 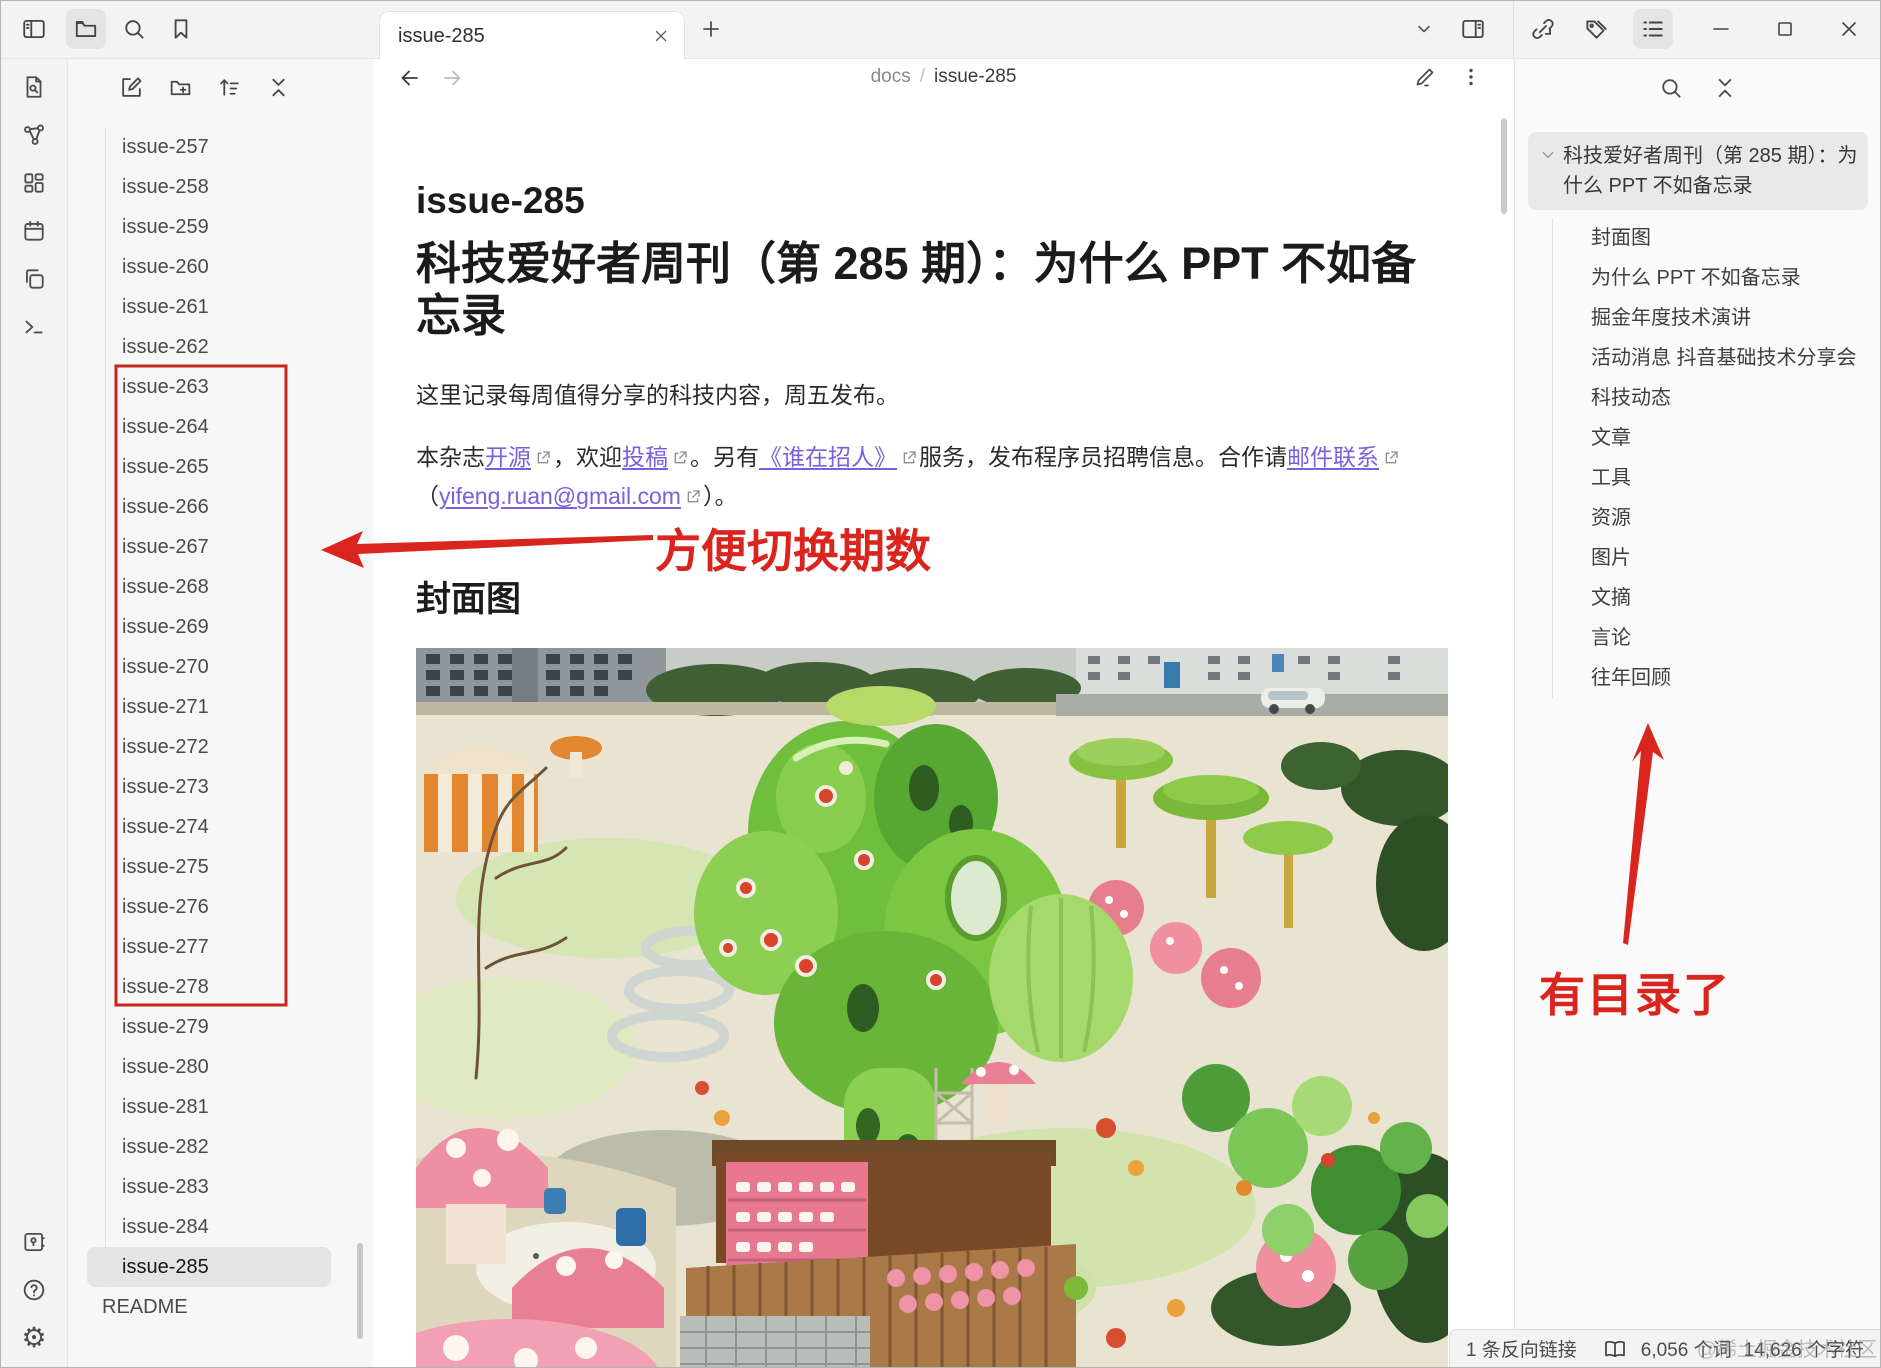 I want to click on doc-link: 《谁在招人》, so click(x=828, y=457).